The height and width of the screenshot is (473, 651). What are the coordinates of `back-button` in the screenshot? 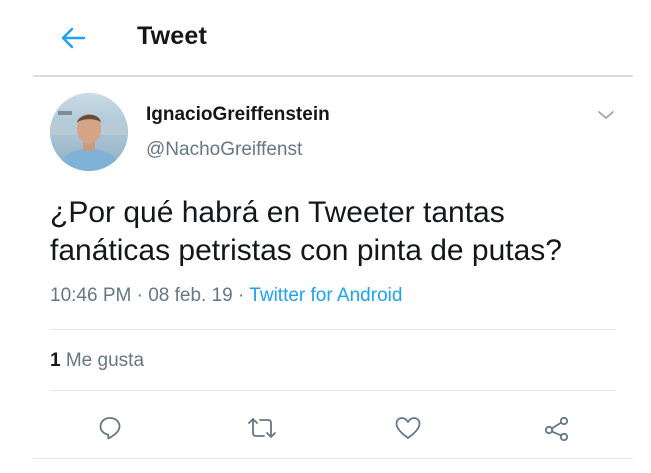 It's located at (73, 38).